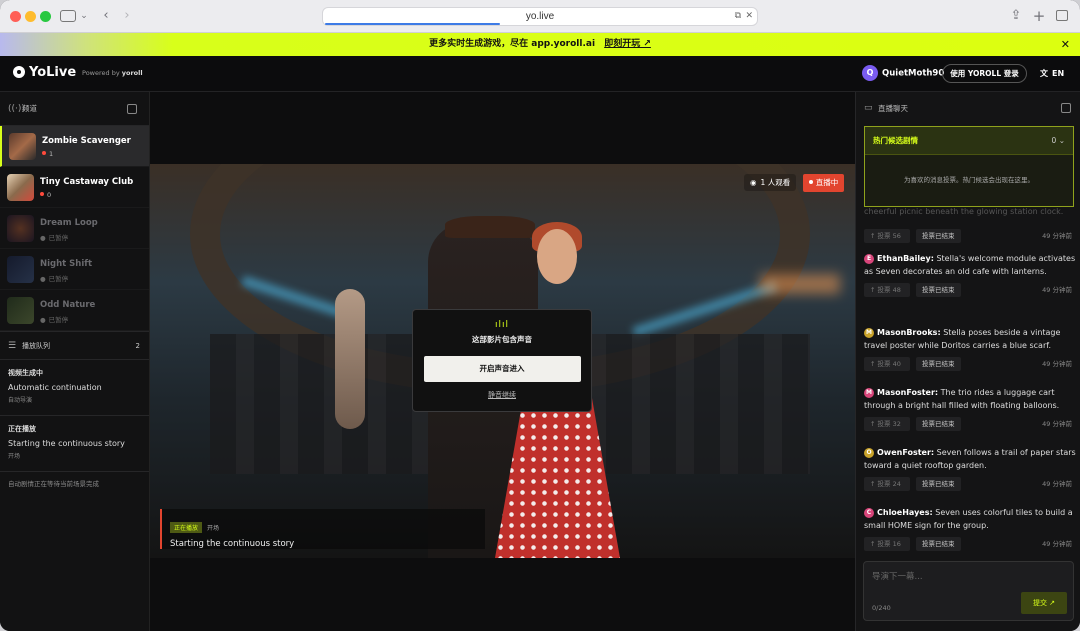  I want to click on vote-button: ↑ 投票 16, so click(887, 544).